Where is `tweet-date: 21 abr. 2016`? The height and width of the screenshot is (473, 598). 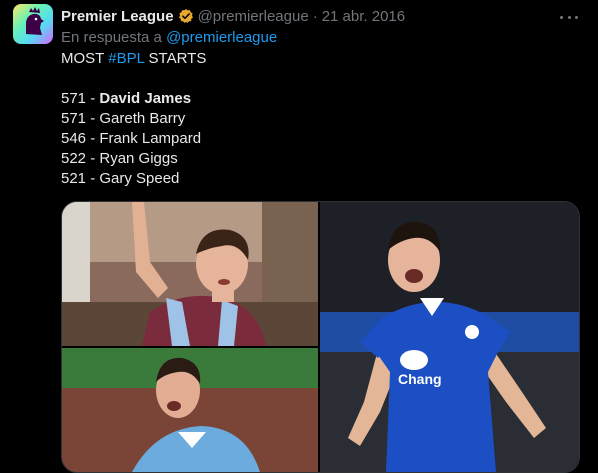 tweet-date: 21 abr. 2016 is located at coordinates (363, 16).